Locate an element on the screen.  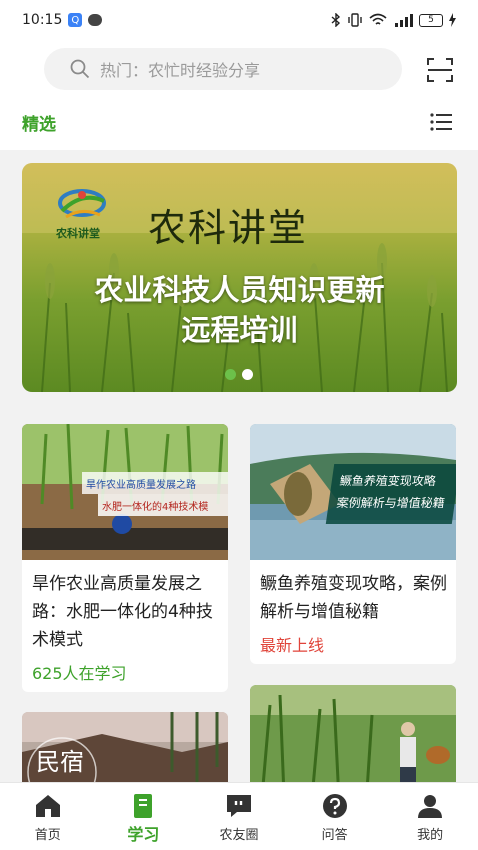
nav-community: 农友圈 is located at coordinates (239, 816).